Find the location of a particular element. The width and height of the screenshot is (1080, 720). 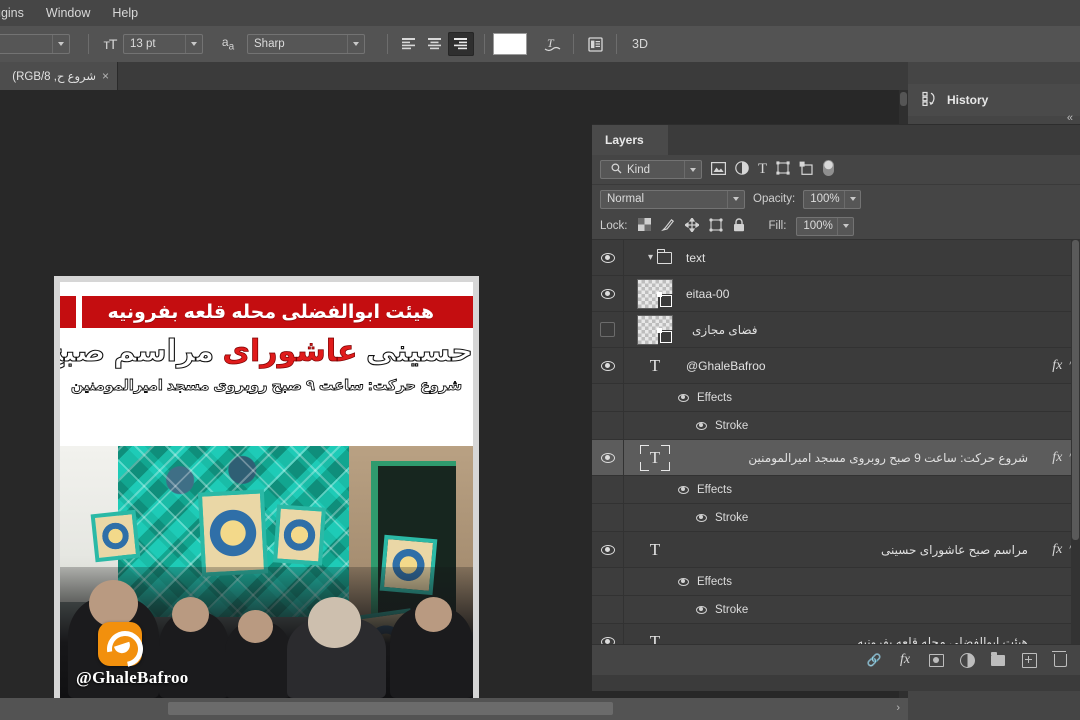

adjustment-layer-filter-icon is located at coordinates (742, 169).